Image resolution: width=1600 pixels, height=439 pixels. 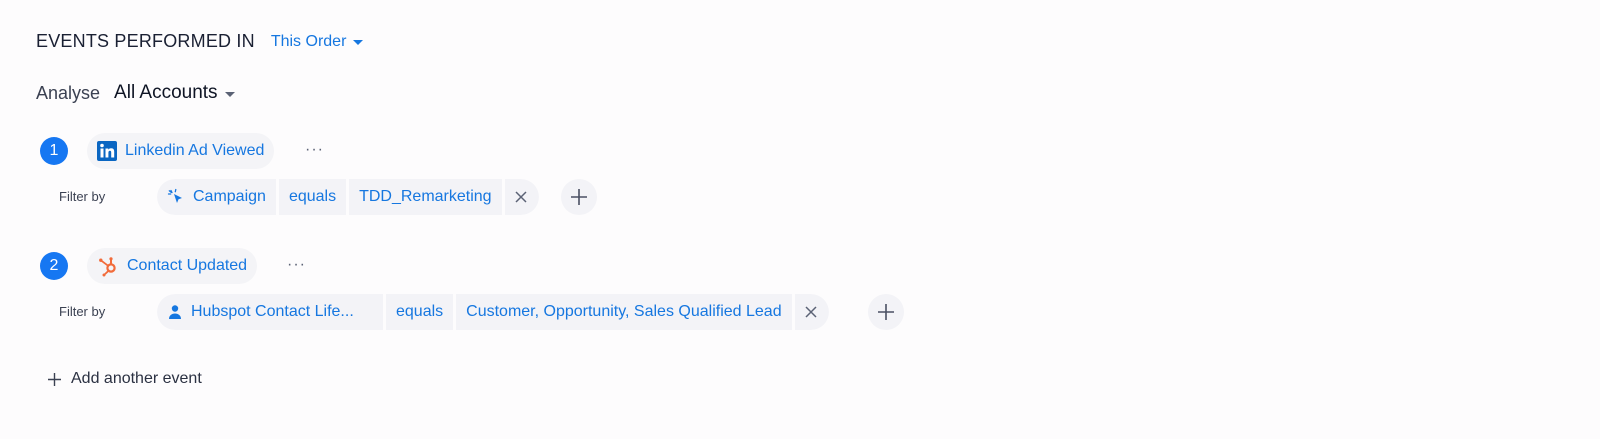 I want to click on scope-dropdown-label: This Order, so click(x=308, y=41).